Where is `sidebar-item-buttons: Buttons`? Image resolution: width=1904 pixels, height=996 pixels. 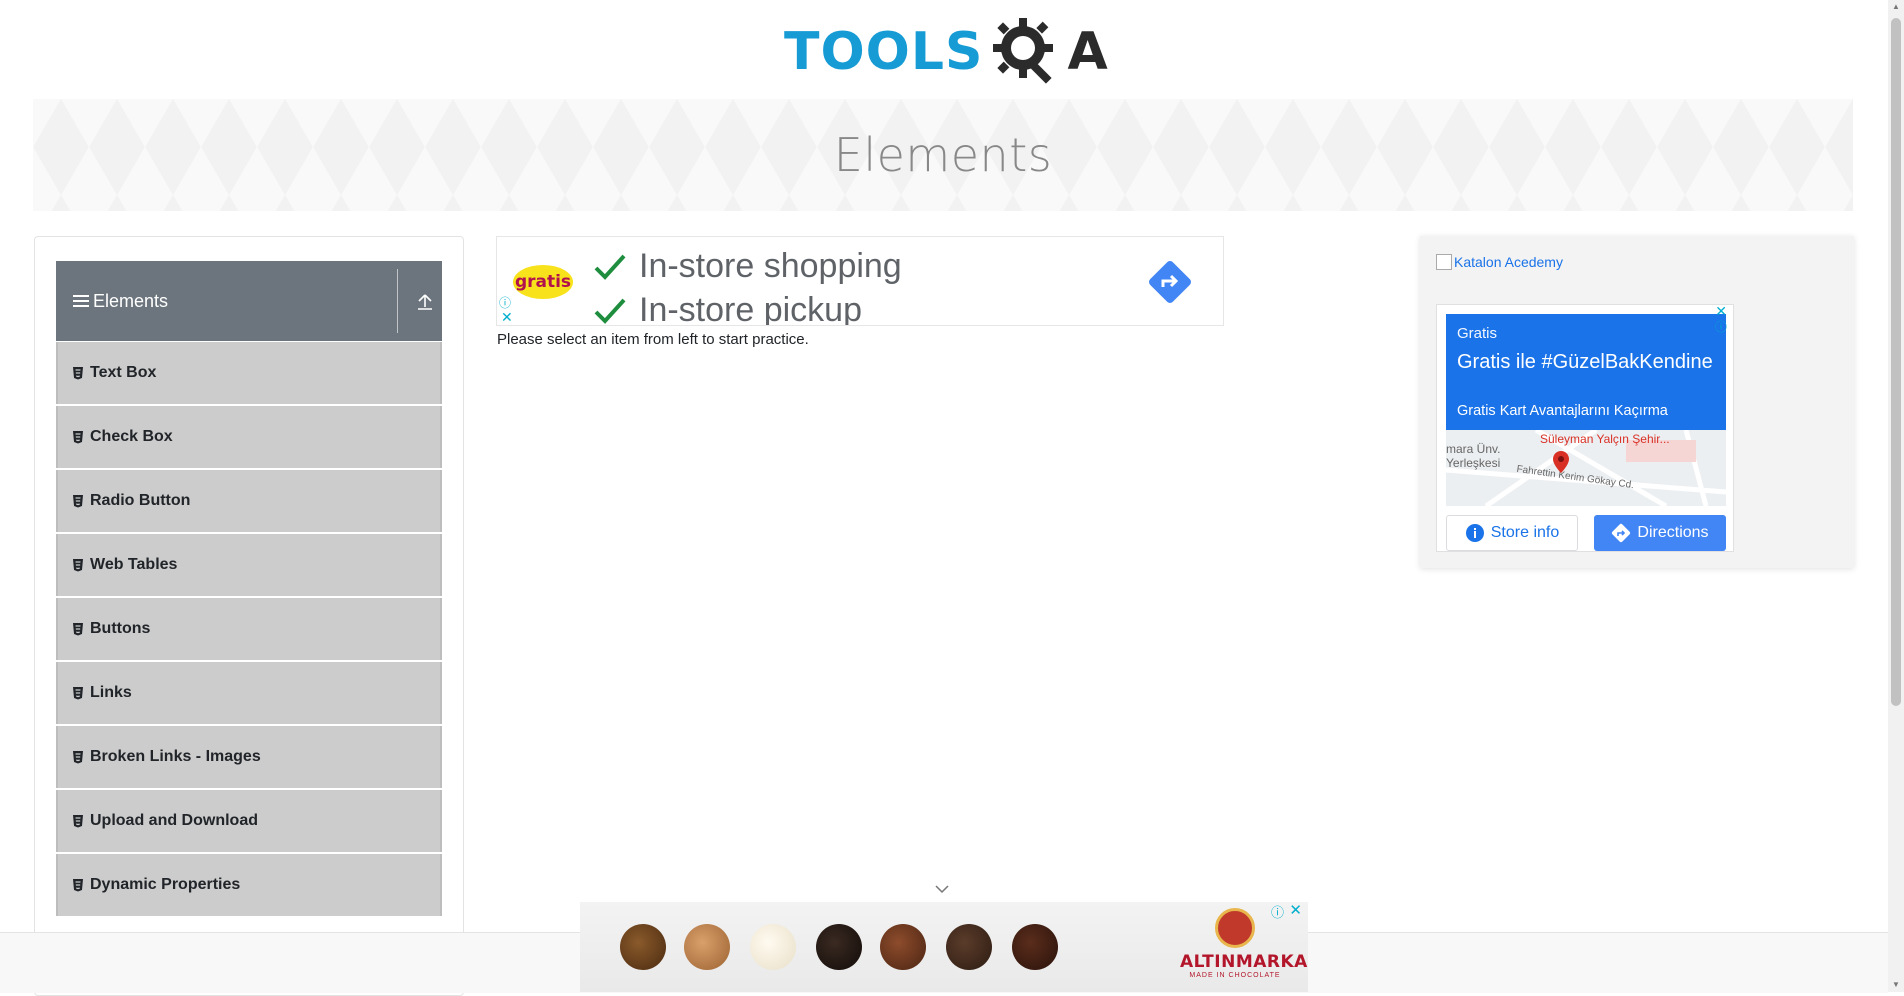
sidebar-item-buttons: Buttons is located at coordinates (249, 629).